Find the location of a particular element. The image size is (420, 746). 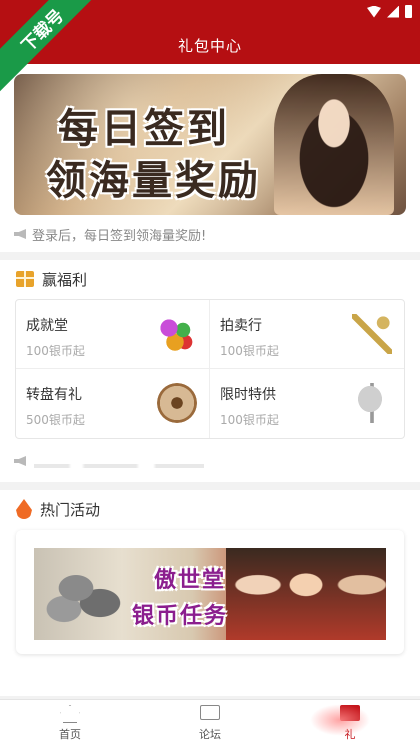

silver-coins-art is located at coordinates (84, 594).